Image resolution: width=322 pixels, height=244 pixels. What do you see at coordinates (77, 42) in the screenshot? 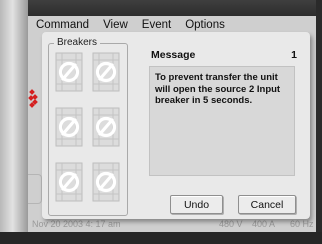
I see `breakers-group-title: Breakers` at bounding box center [77, 42].